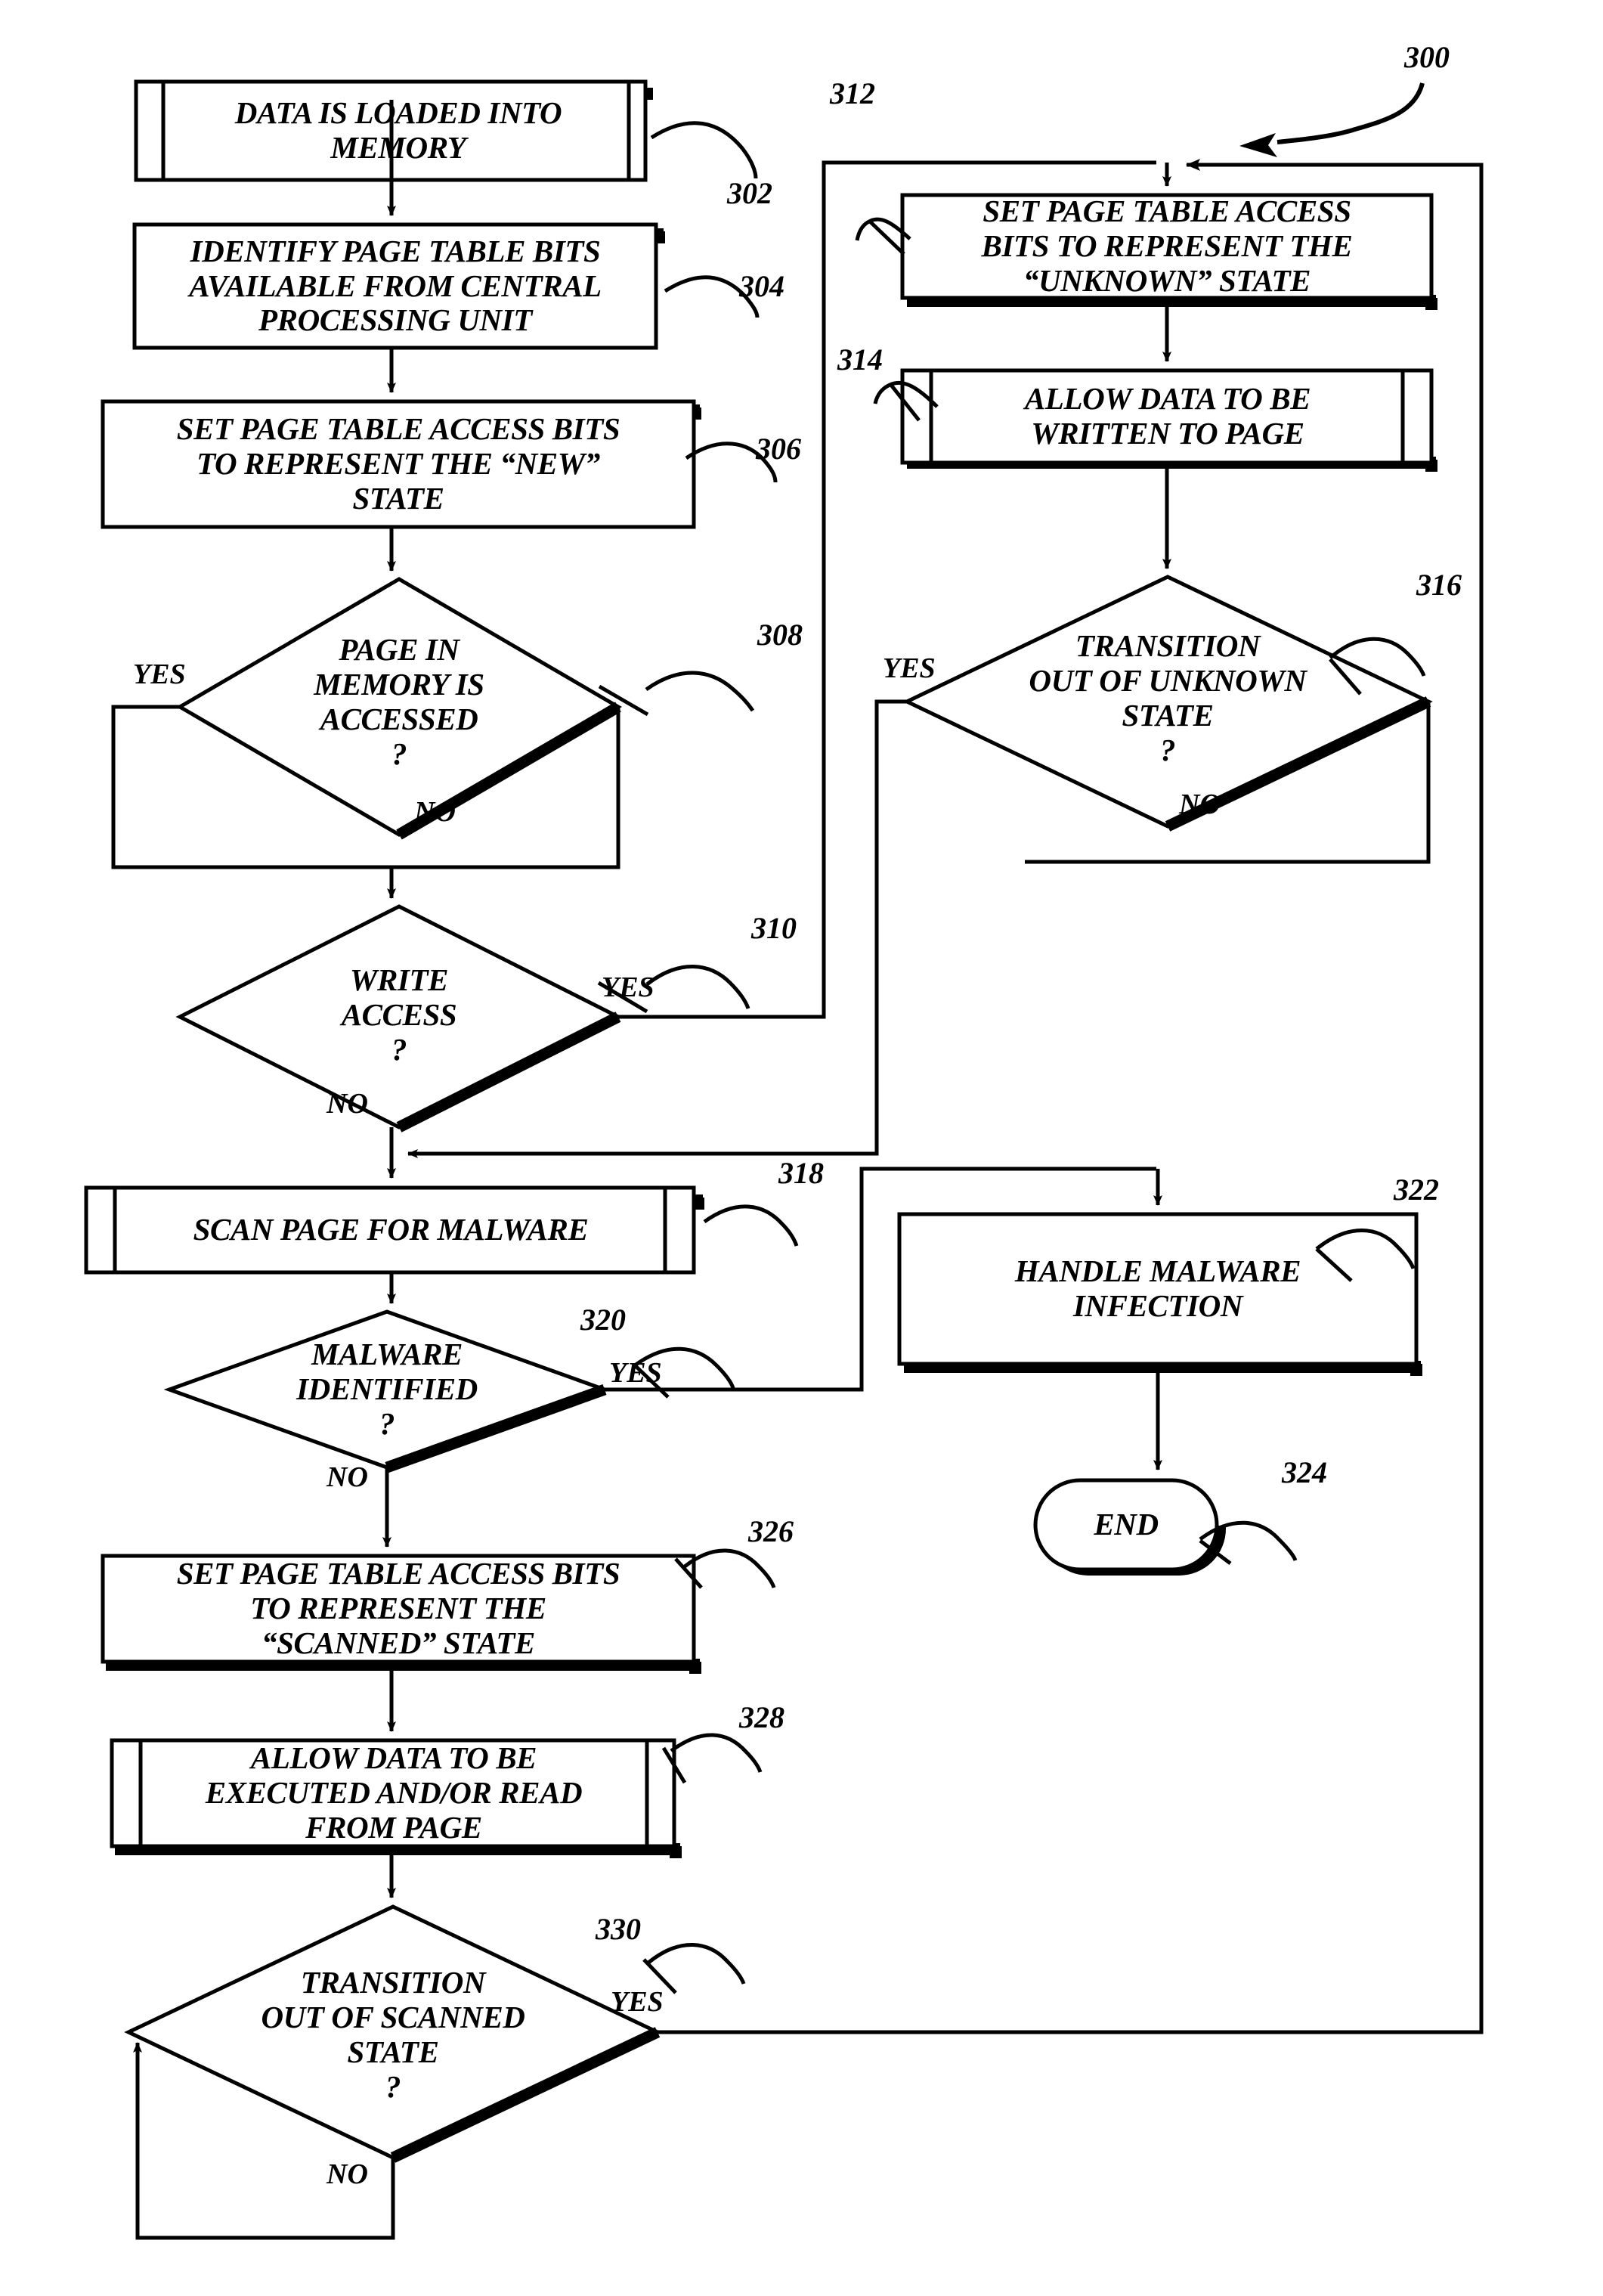 The height and width of the screenshot is (2296, 1603). What do you see at coordinates (1439, 585) in the screenshot?
I see `ref-numeral-316: 316` at bounding box center [1439, 585].